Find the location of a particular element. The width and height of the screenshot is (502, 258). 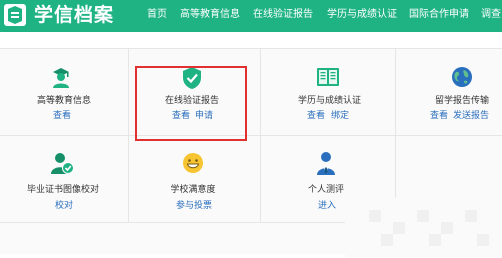

tile-study-abroad-send-link: 发送报告 is located at coordinates (471, 116).